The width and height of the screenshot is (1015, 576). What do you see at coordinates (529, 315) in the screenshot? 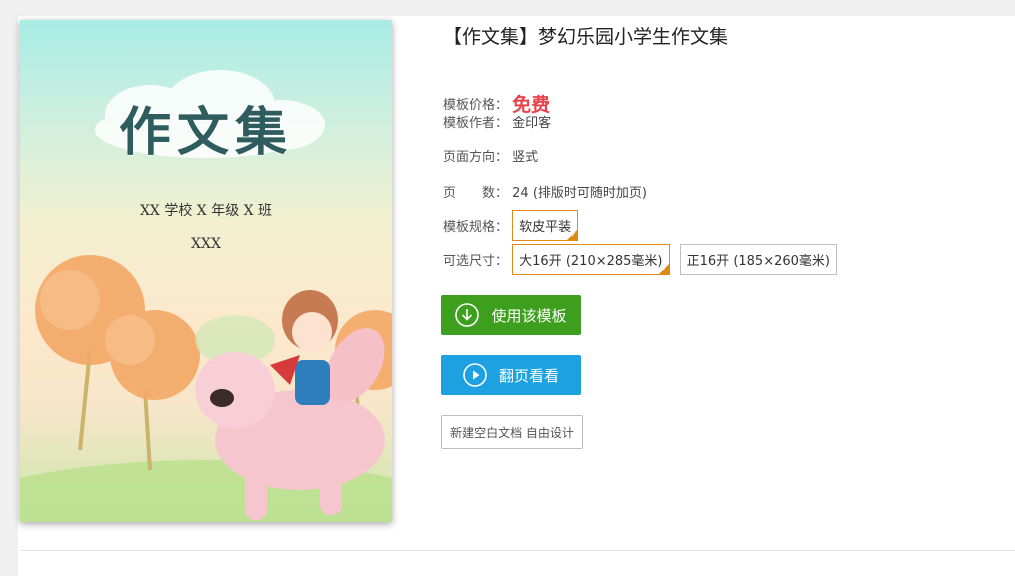
I see `use-template-label: 使用该模板` at bounding box center [529, 315].